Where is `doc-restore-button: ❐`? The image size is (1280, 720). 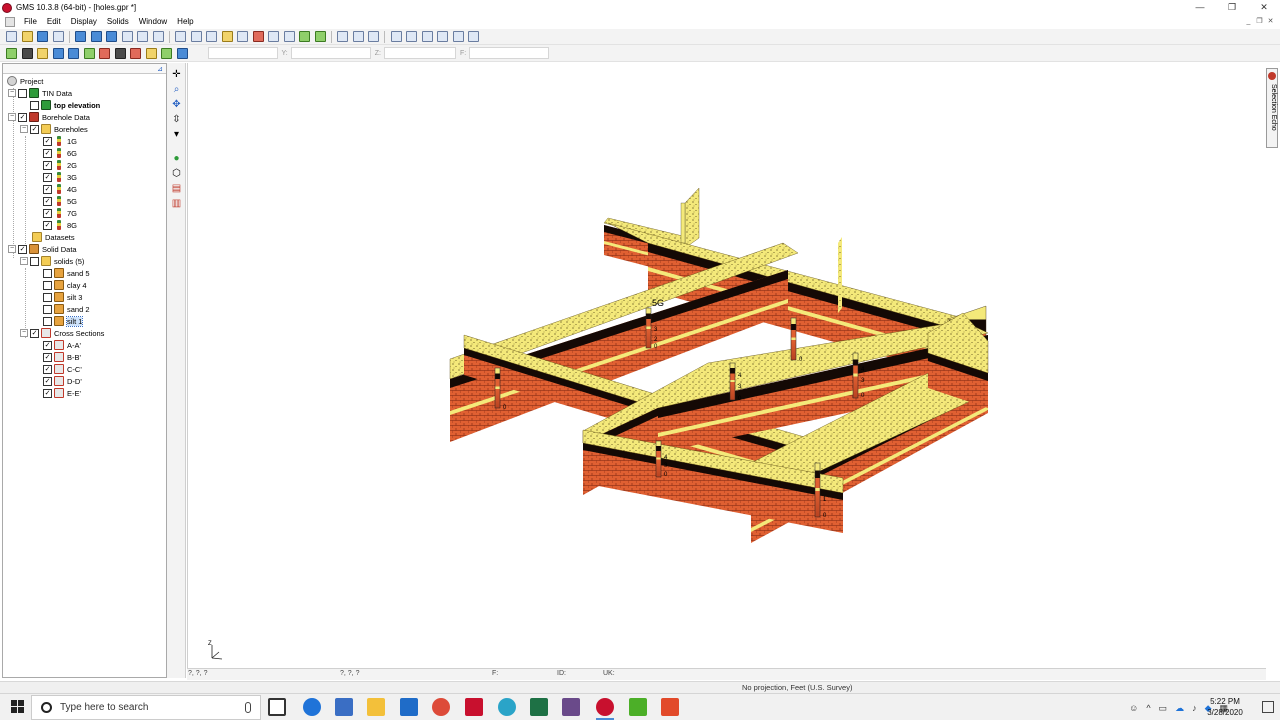 doc-restore-button: ❐ is located at coordinates (1259, 22).